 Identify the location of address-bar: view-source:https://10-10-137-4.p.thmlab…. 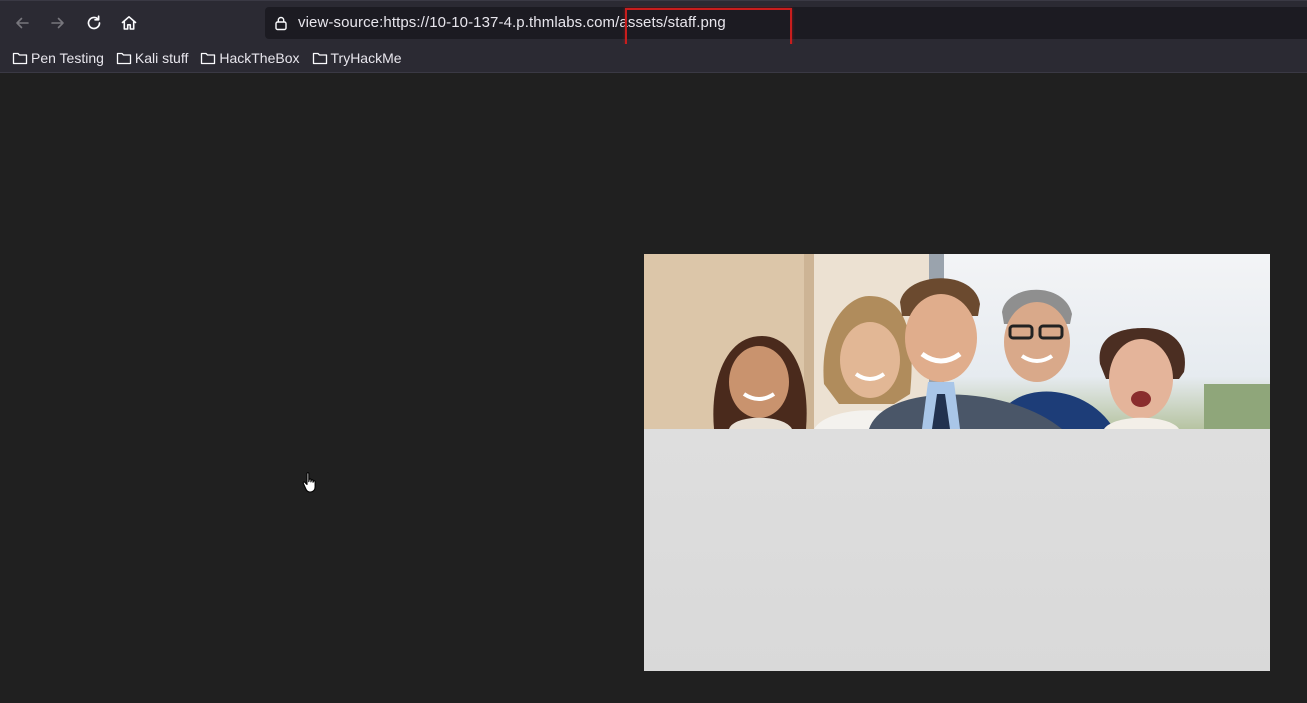
(786, 23).